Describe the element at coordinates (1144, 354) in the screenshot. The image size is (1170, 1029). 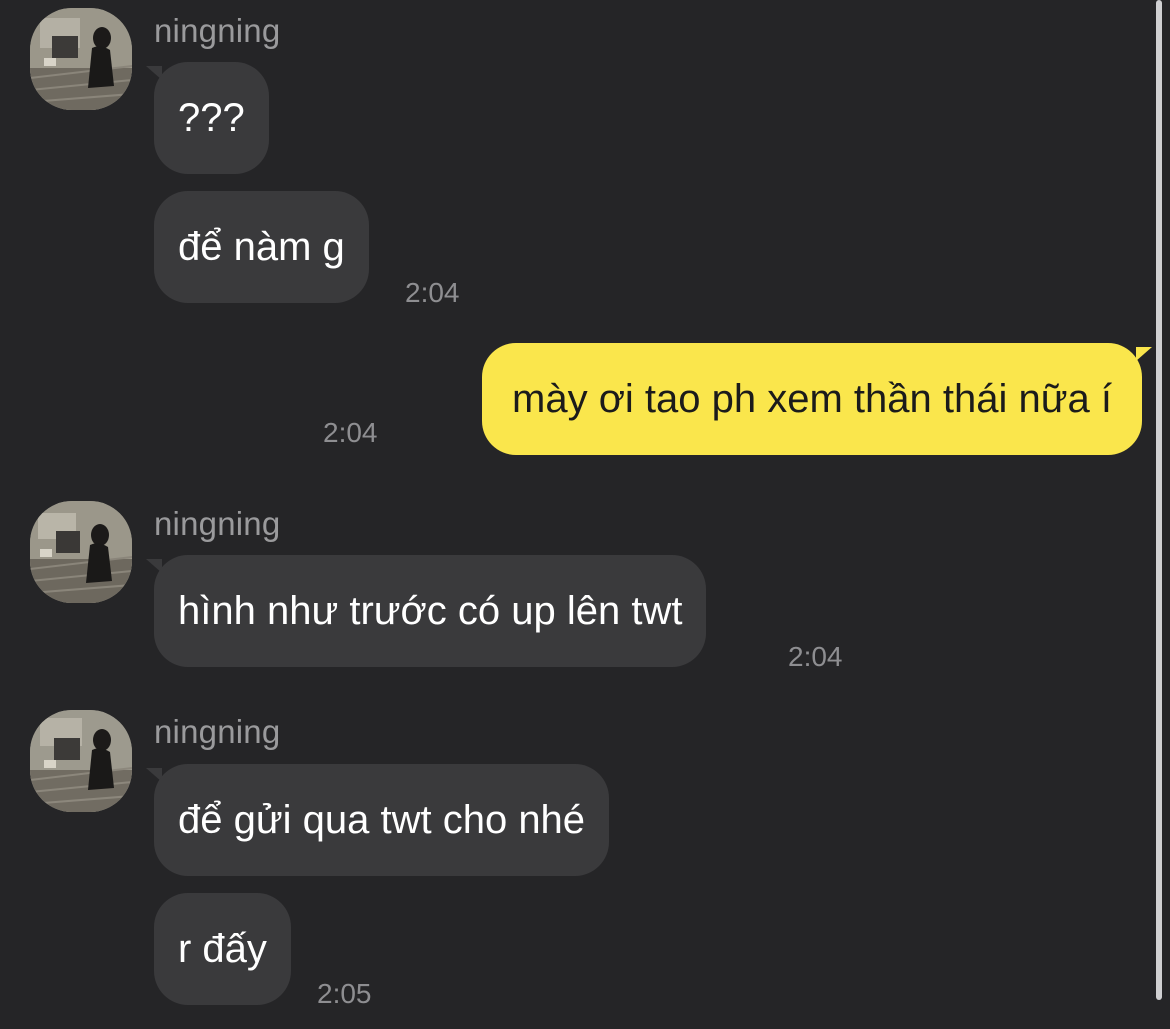
I see `bubble-tail` at that location.